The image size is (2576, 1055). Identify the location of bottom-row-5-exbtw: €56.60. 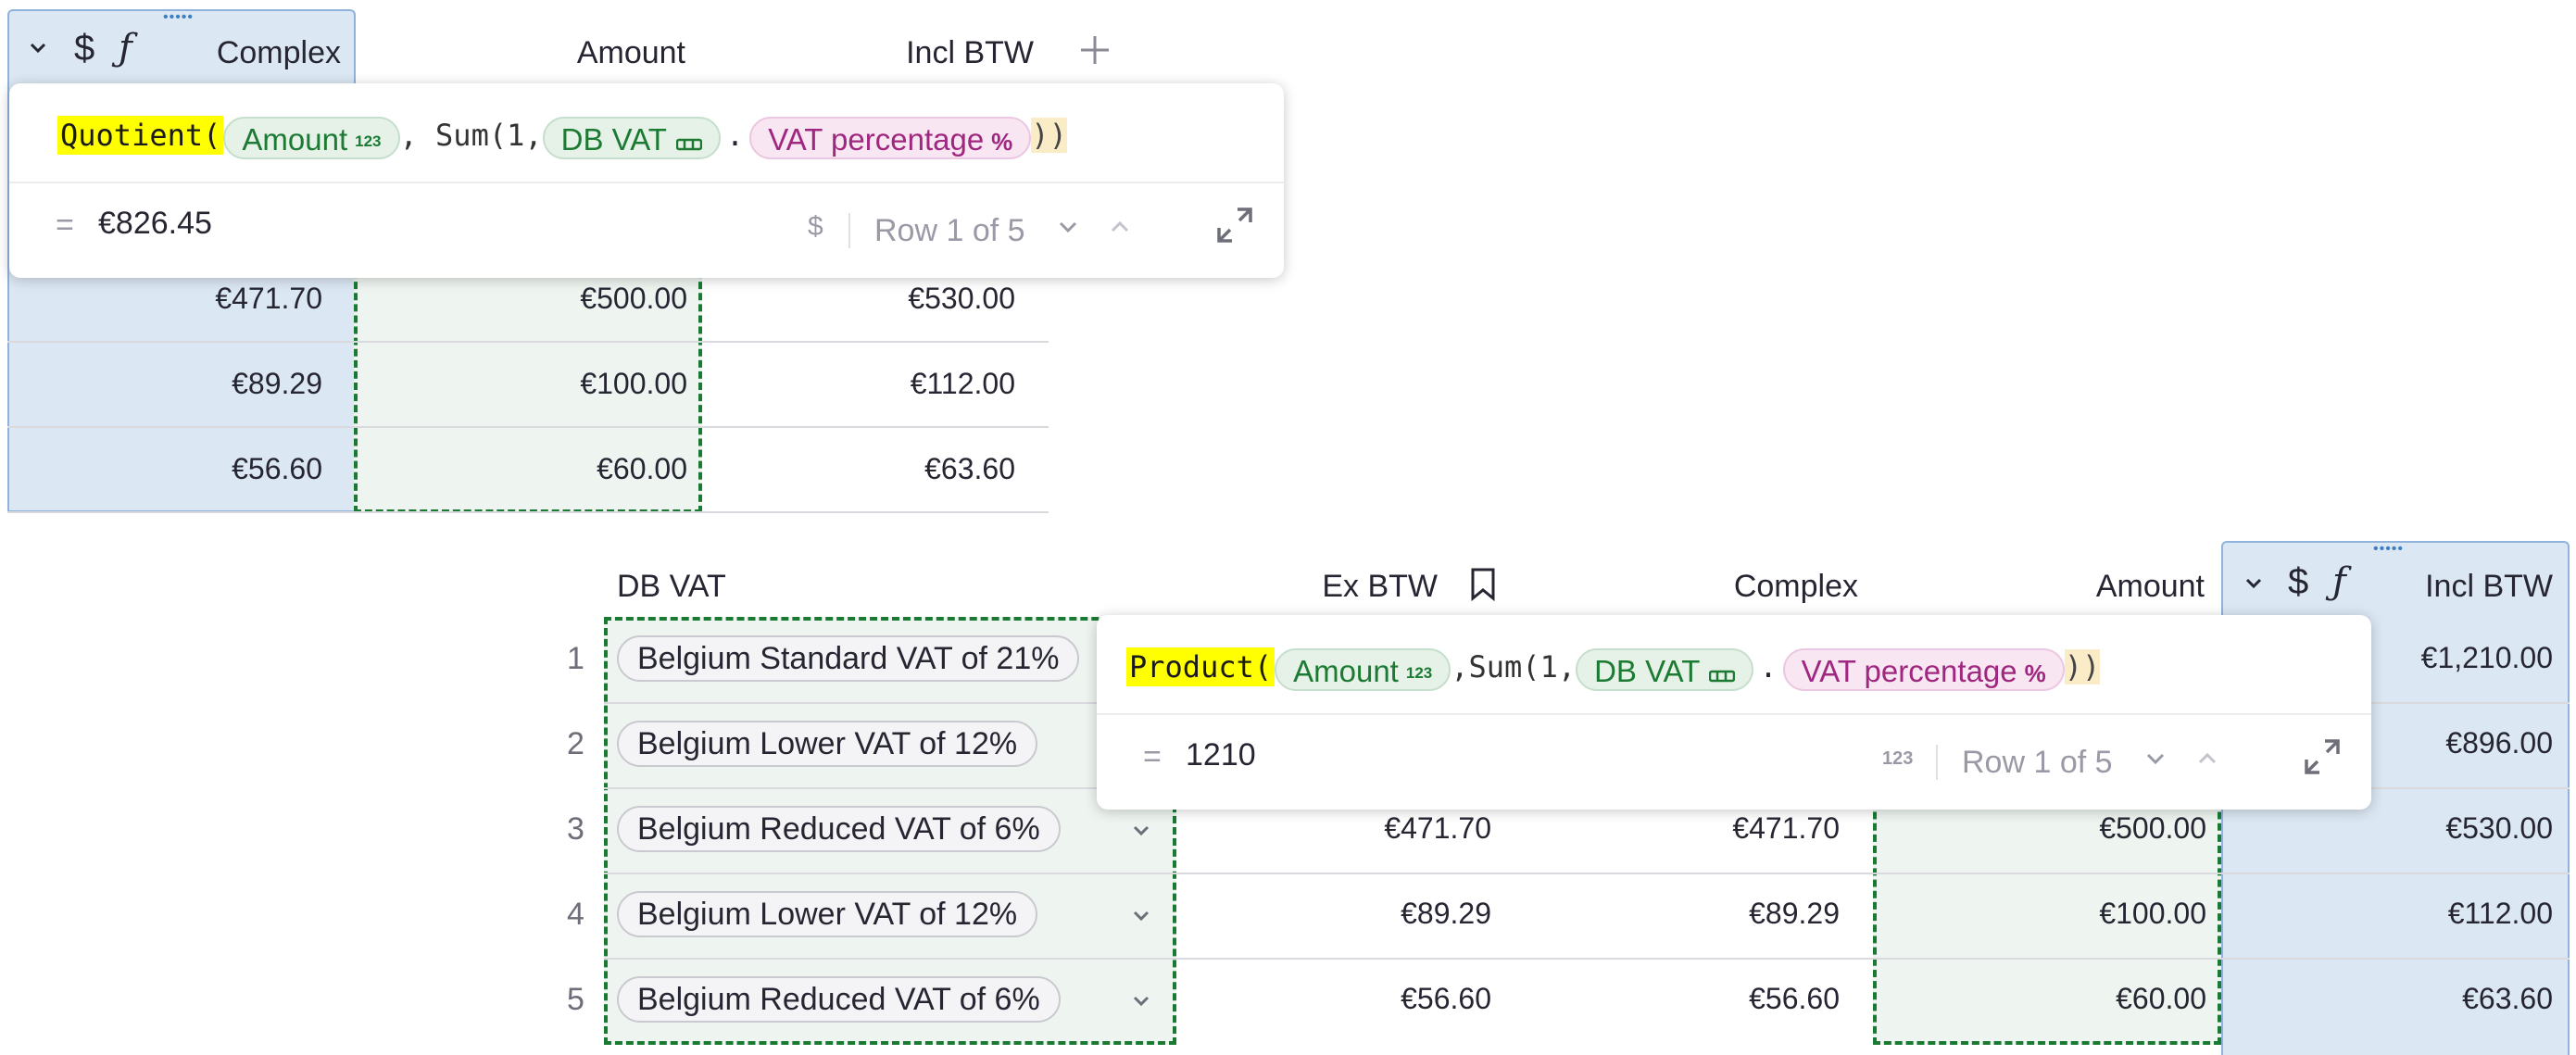
(1384, 999).